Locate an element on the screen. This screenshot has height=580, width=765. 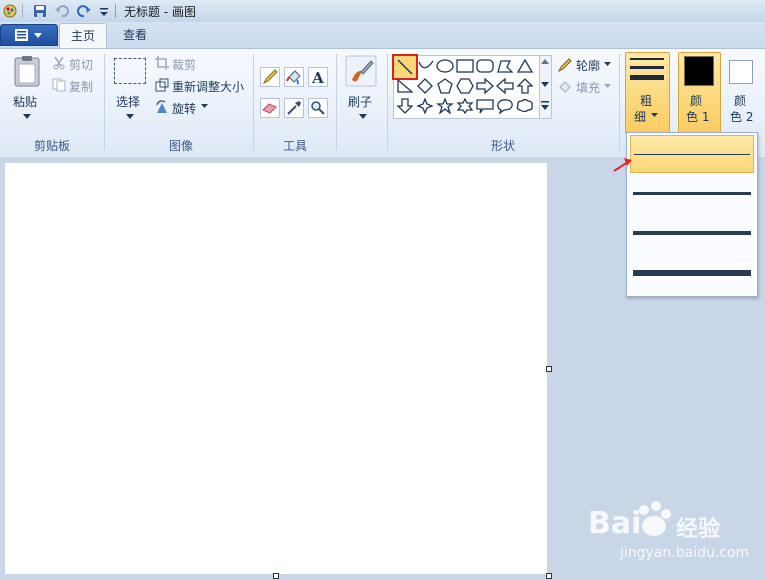
line-shape-icon is located at coordinates (405, 67).